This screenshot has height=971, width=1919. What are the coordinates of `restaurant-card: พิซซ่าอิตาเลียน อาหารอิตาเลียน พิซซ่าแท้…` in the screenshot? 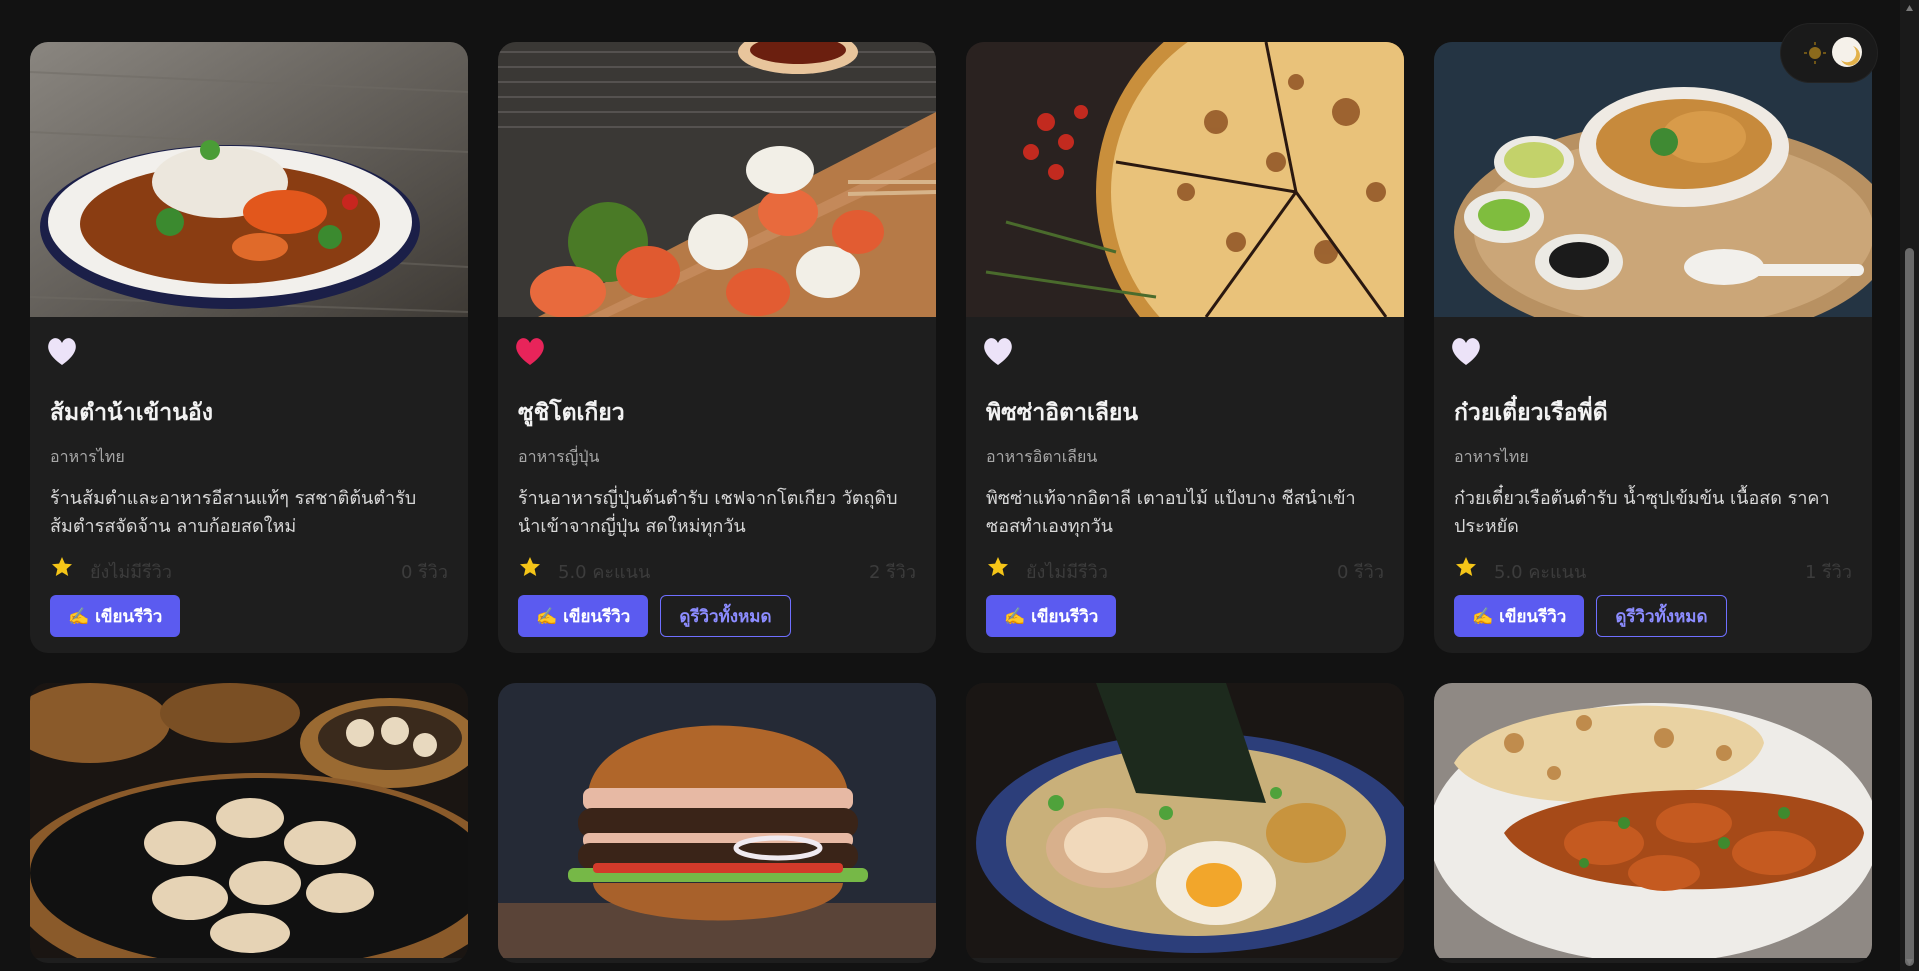 It's located at (1185, 347).